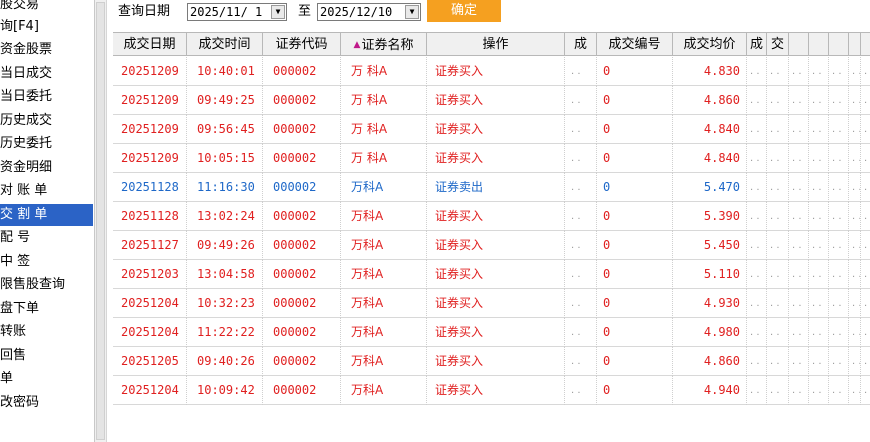  What do you see at coordinates (46, 238) in the screenshot?
I see `sidebar-item: 配 号` at bounding box center [46, 238].